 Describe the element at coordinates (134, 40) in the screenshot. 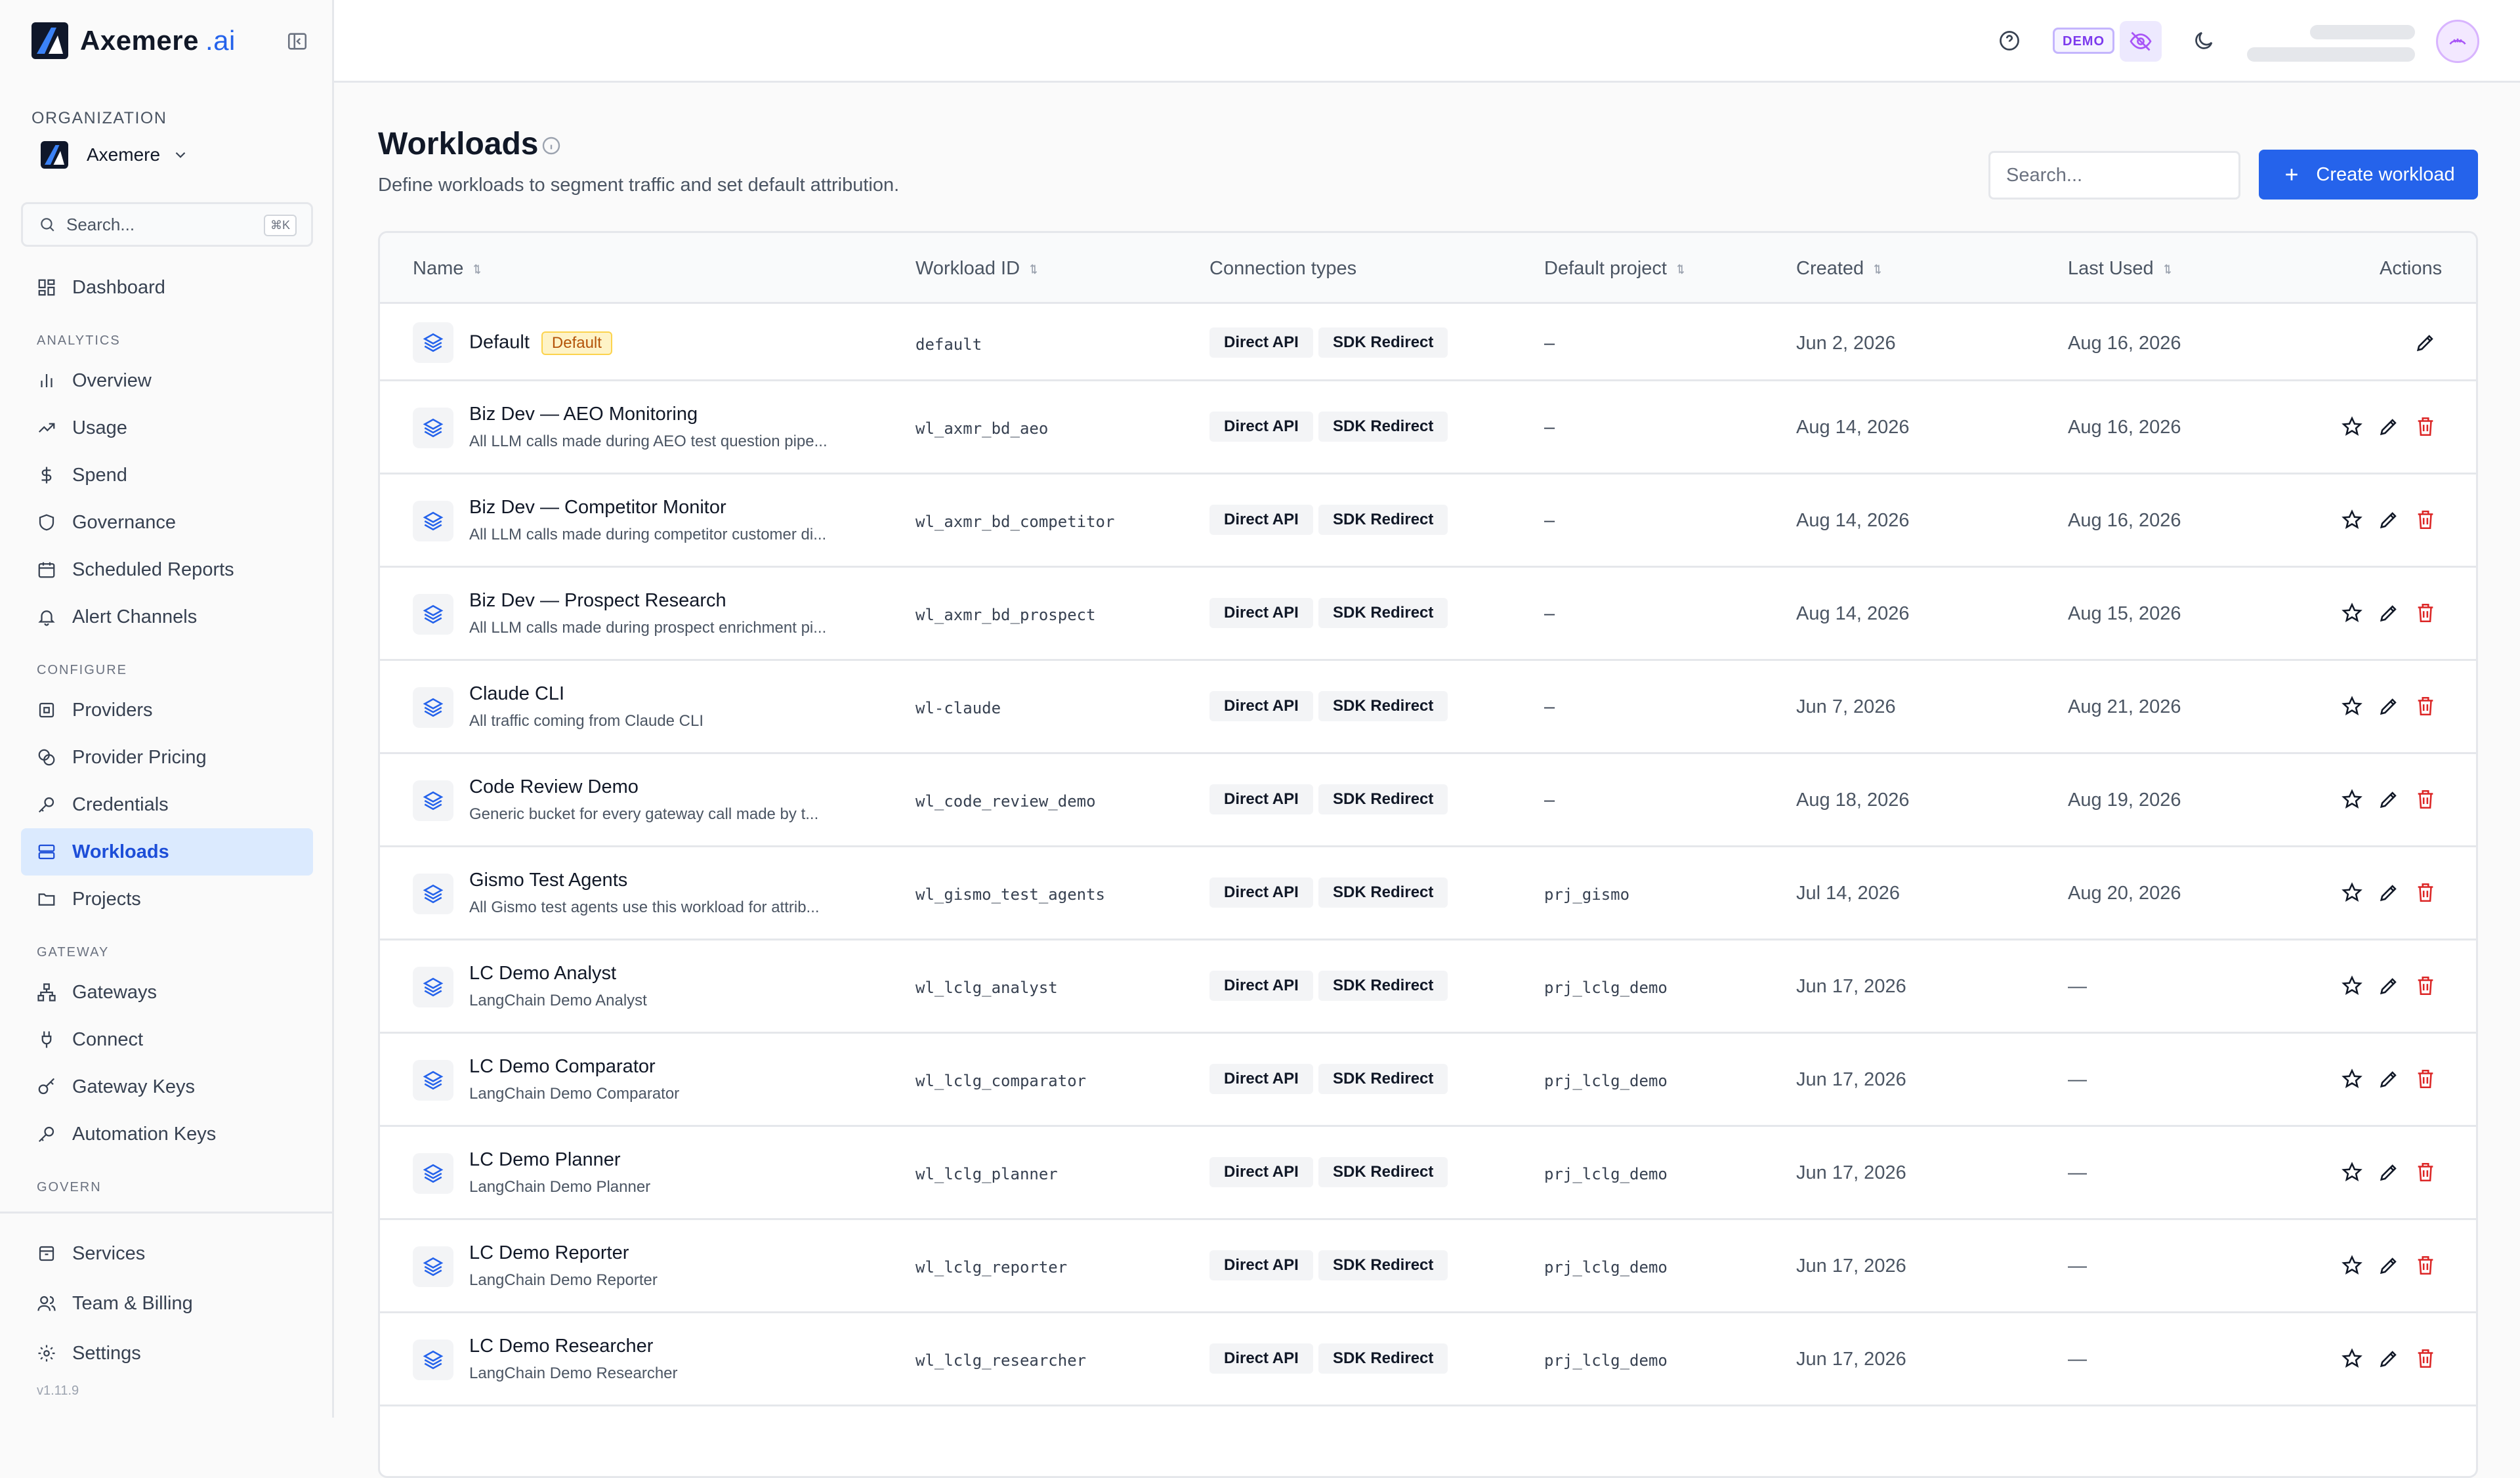

I see `brand-logo: Axemere .ai` at that location.